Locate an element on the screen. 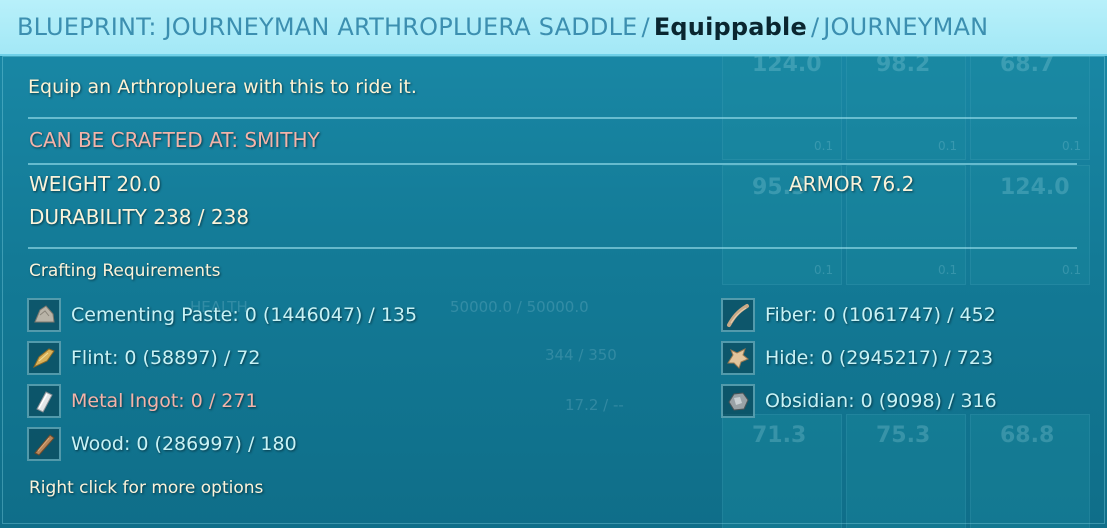 This screenshot has height=528, width=1107. obsidian-icon is located at coordinates (738, 401).